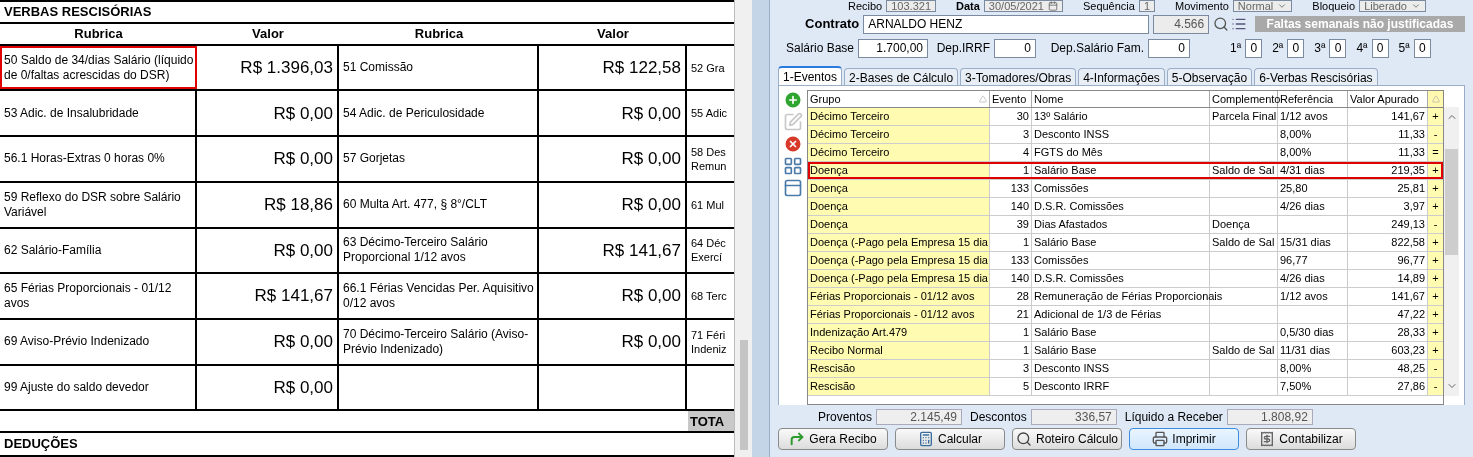 This screenshot has height=457, width=1473. What do you see at coordinates (1307, 333) in the screenshot?
I see `grid-cell-text: 0,5/30 dias` at bounding box center [1307, 333].